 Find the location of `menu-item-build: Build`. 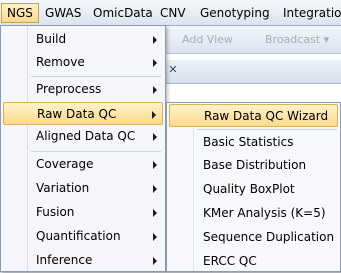

menu-item-build: Build is located at coordinates (83, 39).